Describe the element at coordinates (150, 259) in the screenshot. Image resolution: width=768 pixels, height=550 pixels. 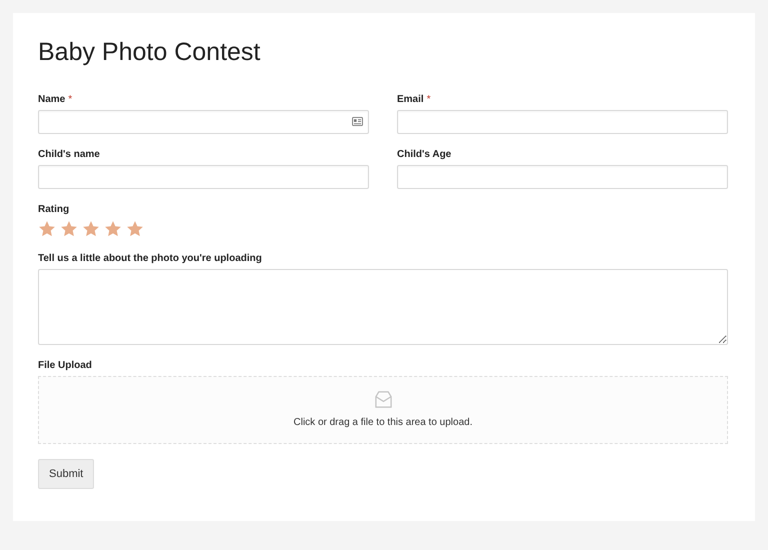
I see `field-label: Tell us a little about the photo you're uploading` at that location.